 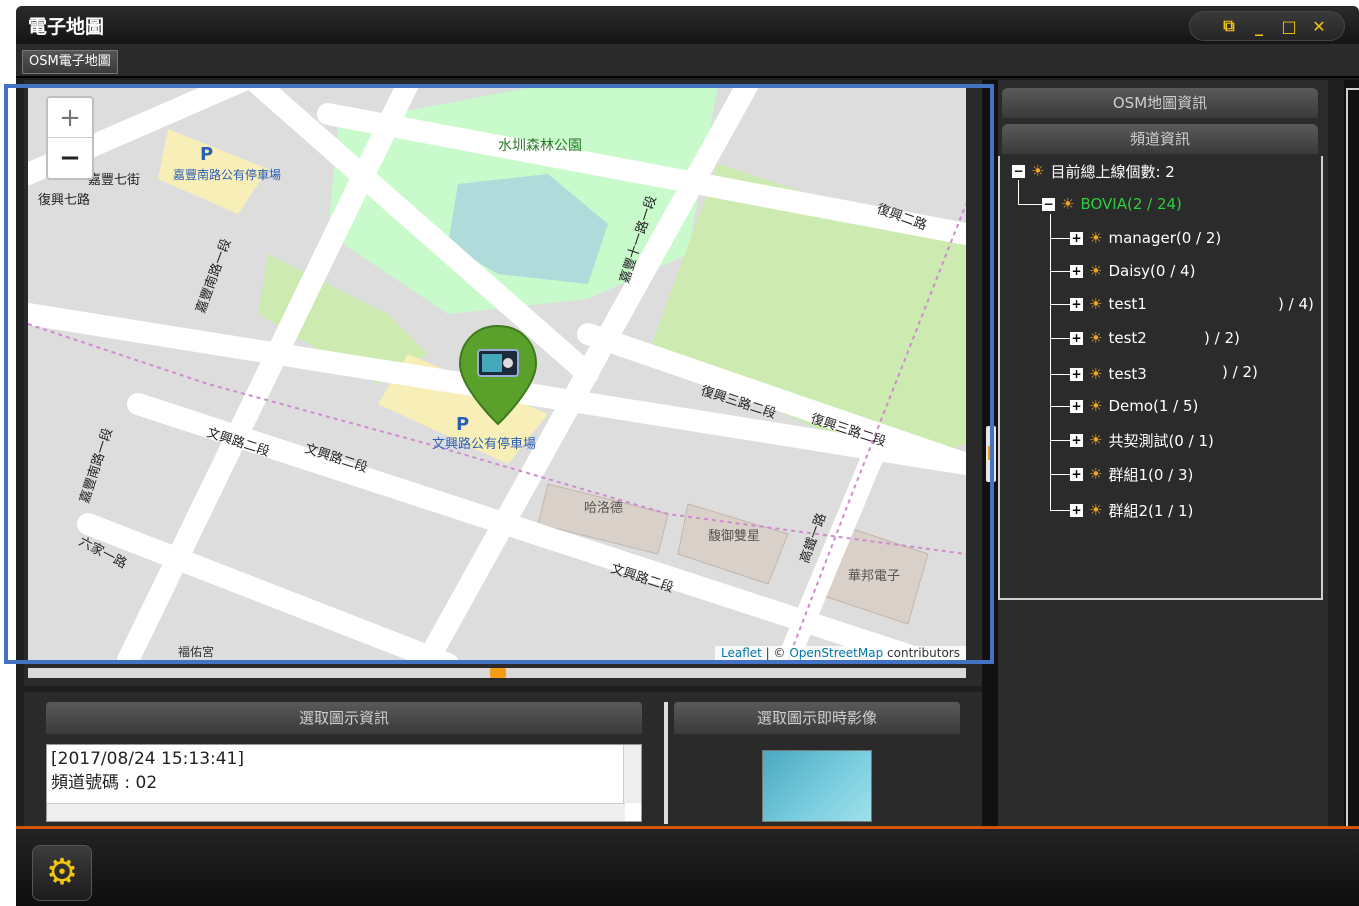 I want to click on tree-item-label: test1, so click(x=1127, y=304).